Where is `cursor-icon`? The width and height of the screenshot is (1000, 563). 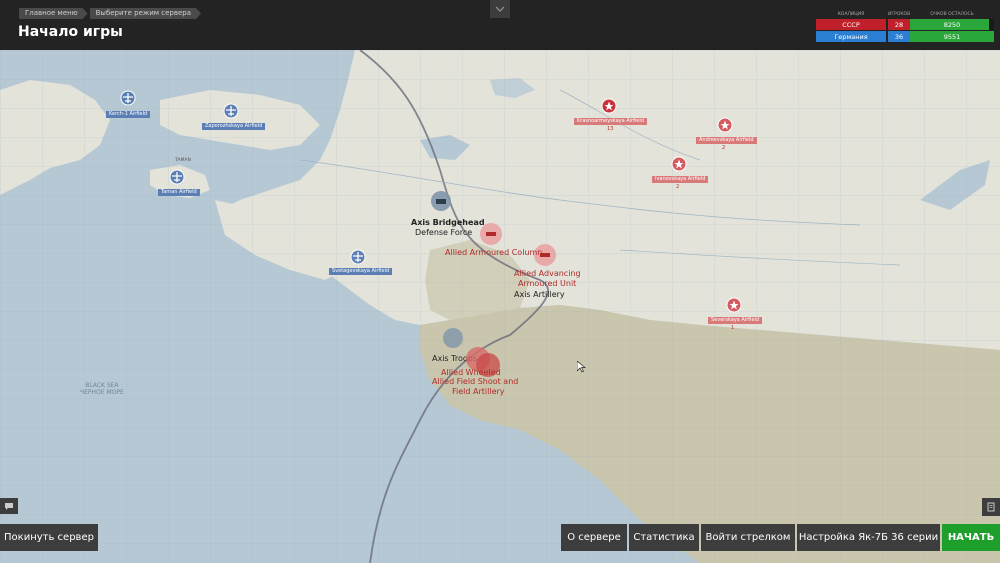
cursor-icon is located at coordinates (581, 367).